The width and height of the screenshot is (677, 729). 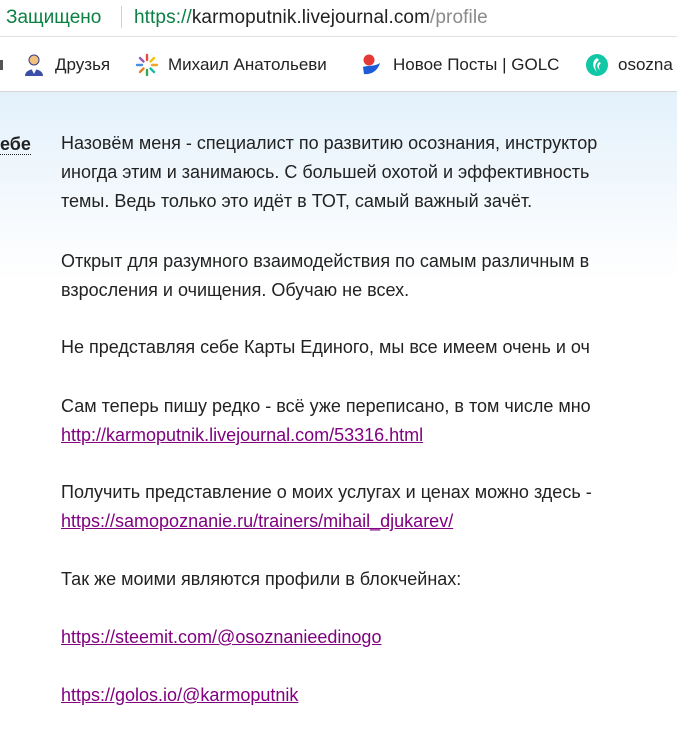 What do you see at coordinates (1, 65) in the screenshot?
I see `overflow-edge-icon` at bounding box center [1, 65].